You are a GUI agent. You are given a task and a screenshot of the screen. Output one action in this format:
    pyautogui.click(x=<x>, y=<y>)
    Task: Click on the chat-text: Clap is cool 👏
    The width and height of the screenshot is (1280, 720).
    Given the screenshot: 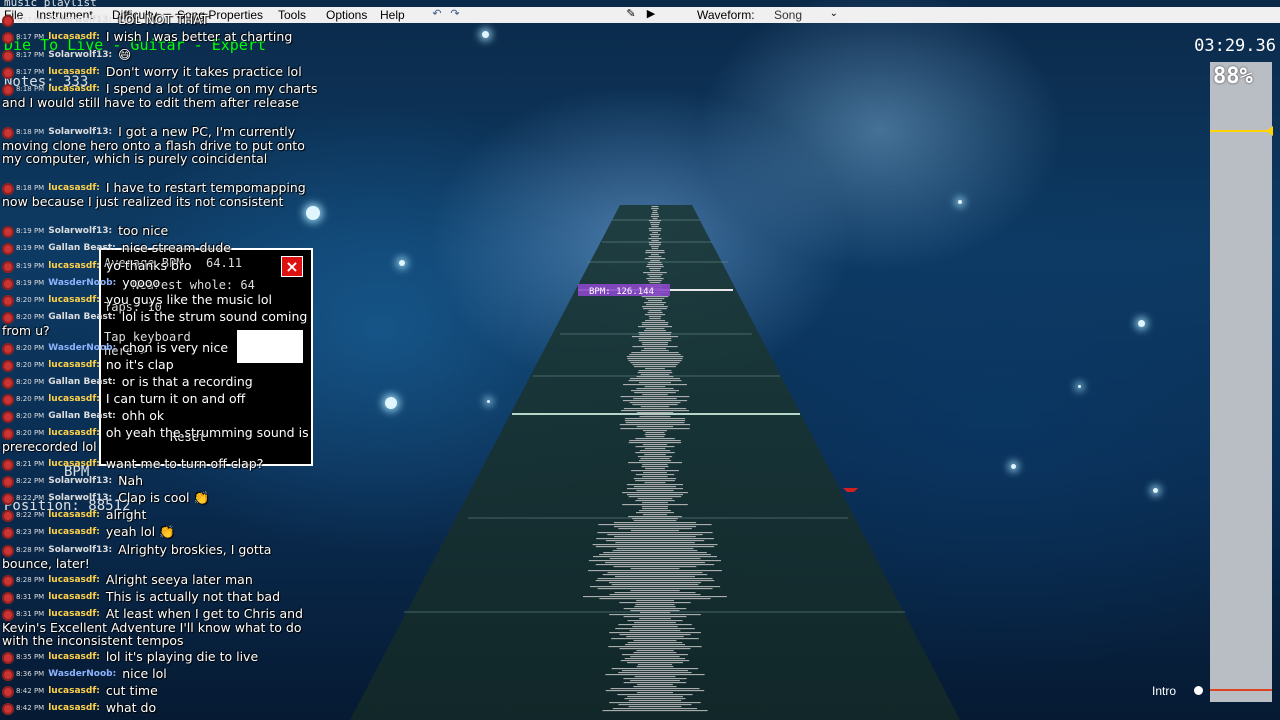 What is the action you would take?
    pyautogui.click(x=164, y=497)
    